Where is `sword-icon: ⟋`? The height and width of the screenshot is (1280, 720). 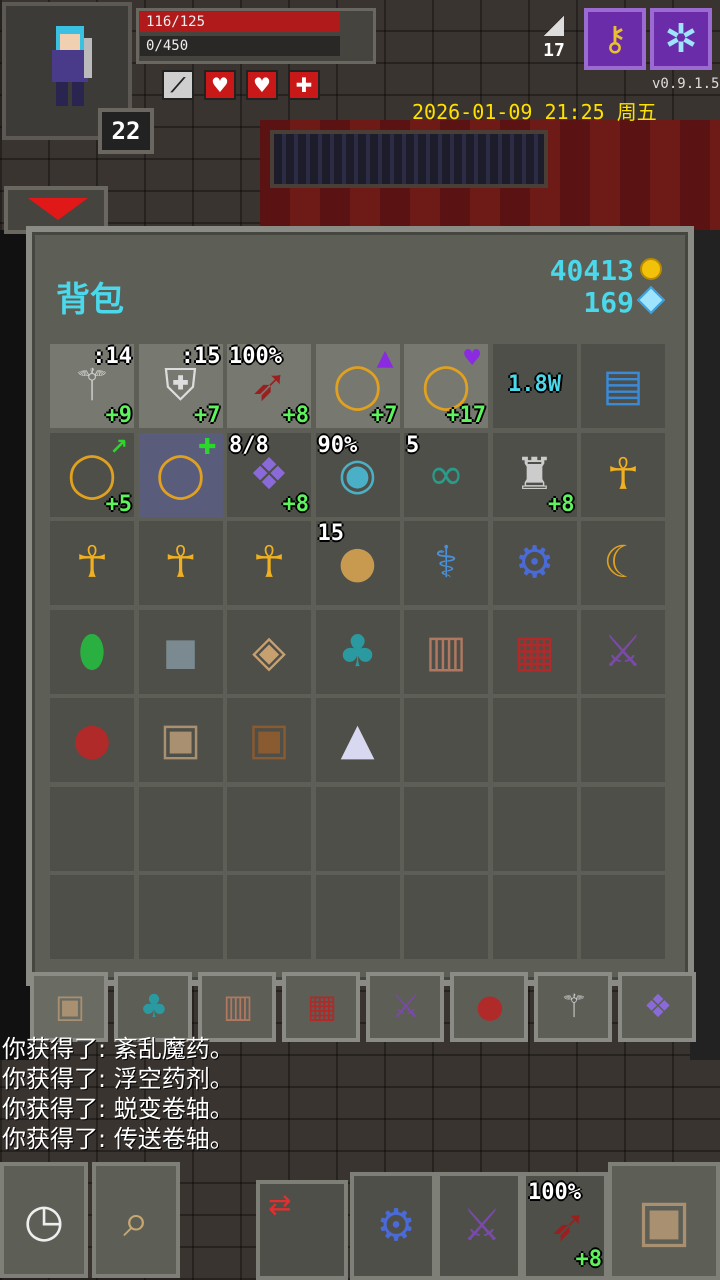
sword-icon: ⟋ is located at coordinates (178, 85).